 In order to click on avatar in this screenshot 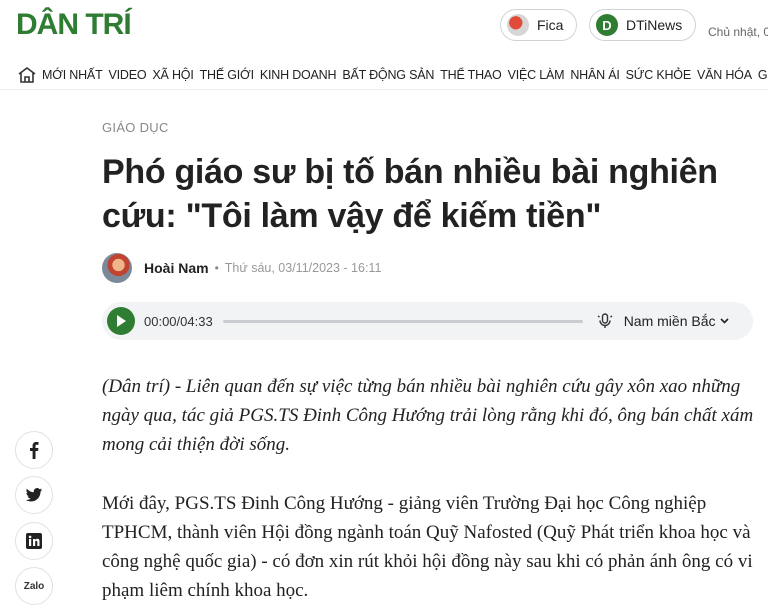, I will do `click(117, 268)`.